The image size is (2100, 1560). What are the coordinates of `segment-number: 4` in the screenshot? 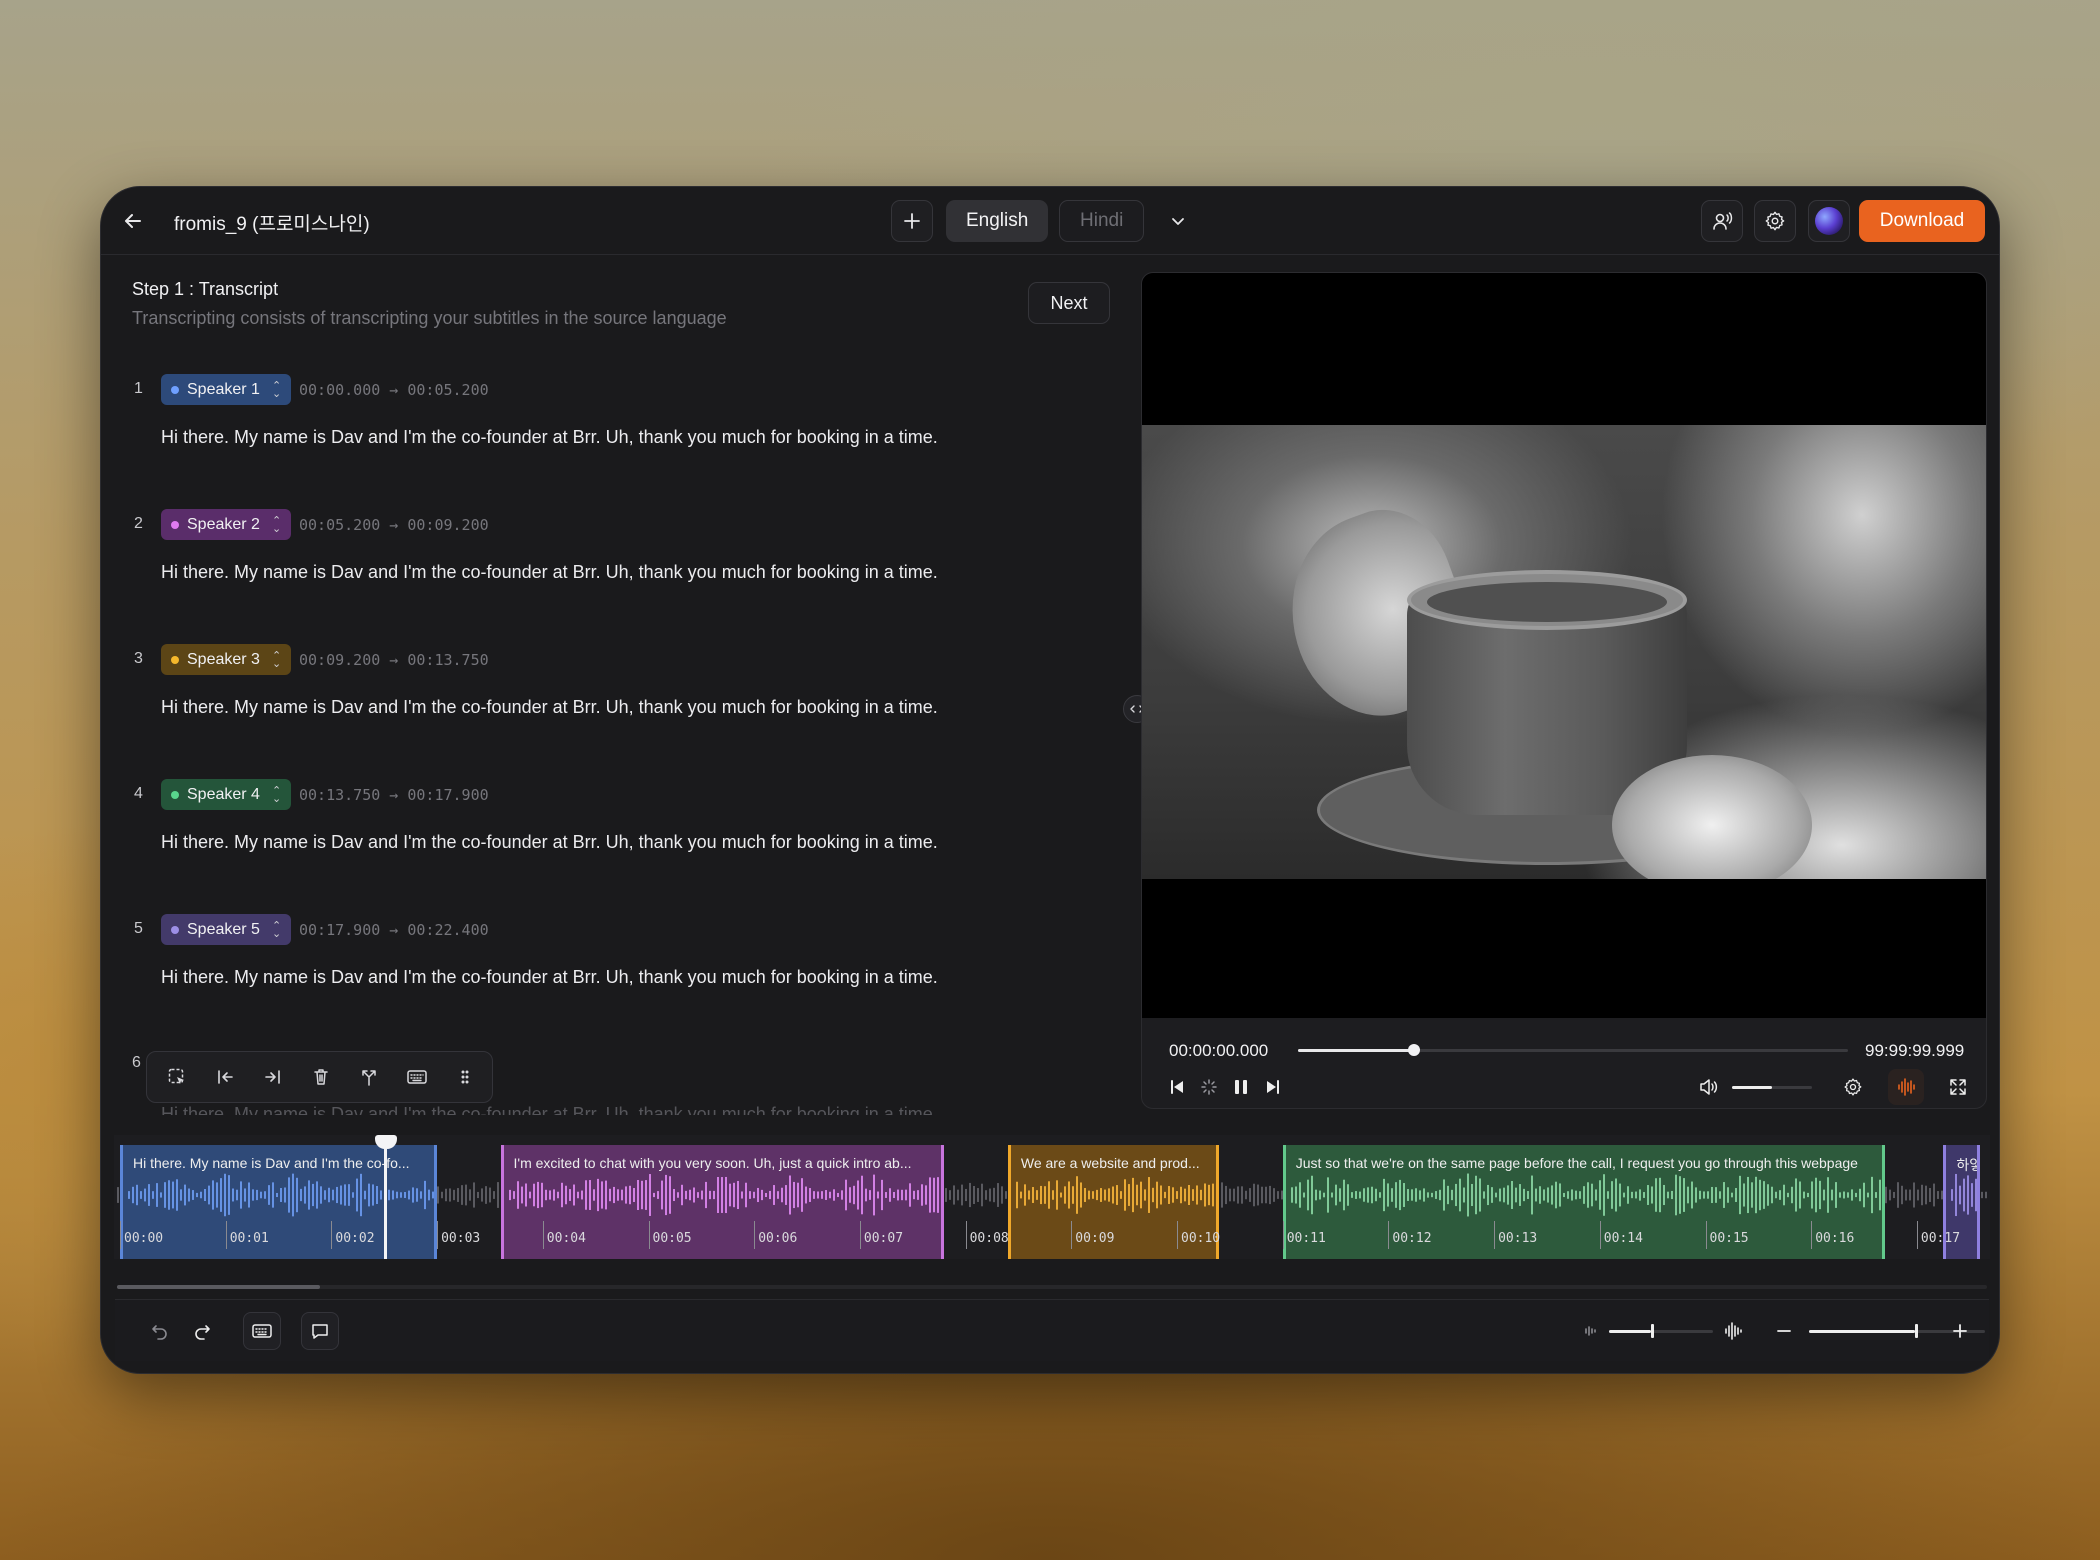 It's located at (138, 793).